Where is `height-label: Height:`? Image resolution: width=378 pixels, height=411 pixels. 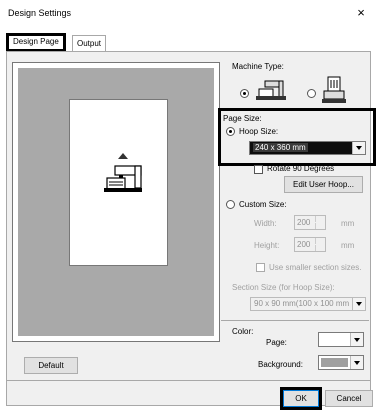
height-label: Height: is located at coordinates (267, 245).